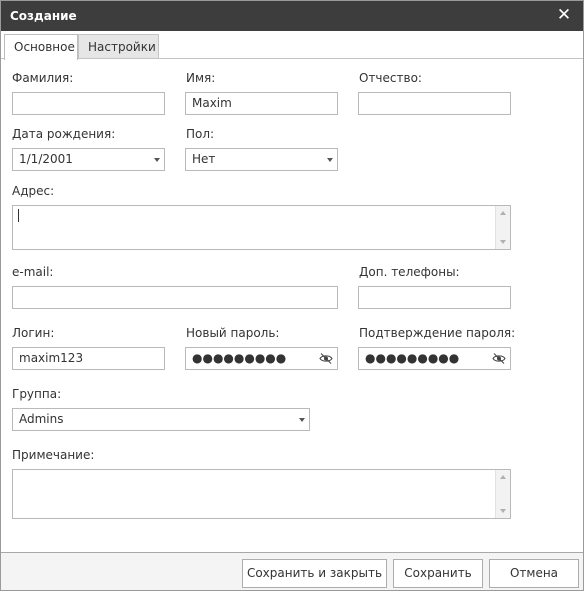 This screenshot has width=584, height=591. I want to click on new-password-label: Новый пароль:, so click(233, 333).